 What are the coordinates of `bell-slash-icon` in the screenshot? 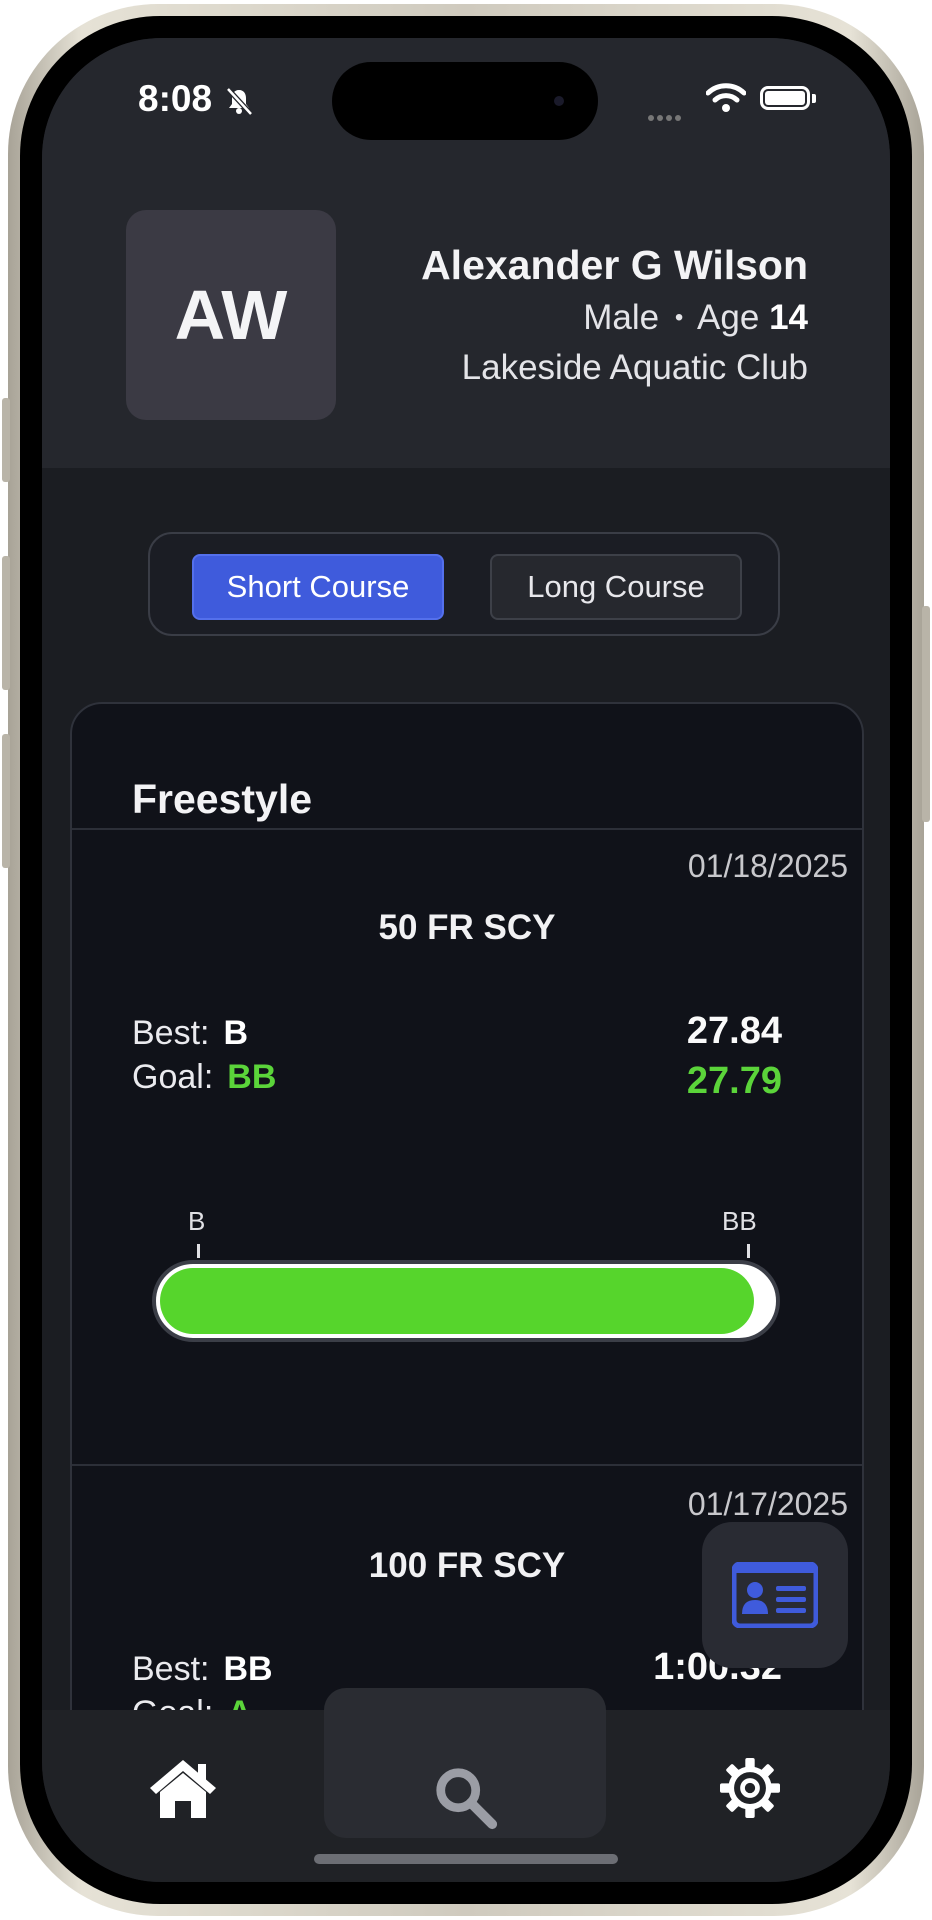 It's located at (239, 101).